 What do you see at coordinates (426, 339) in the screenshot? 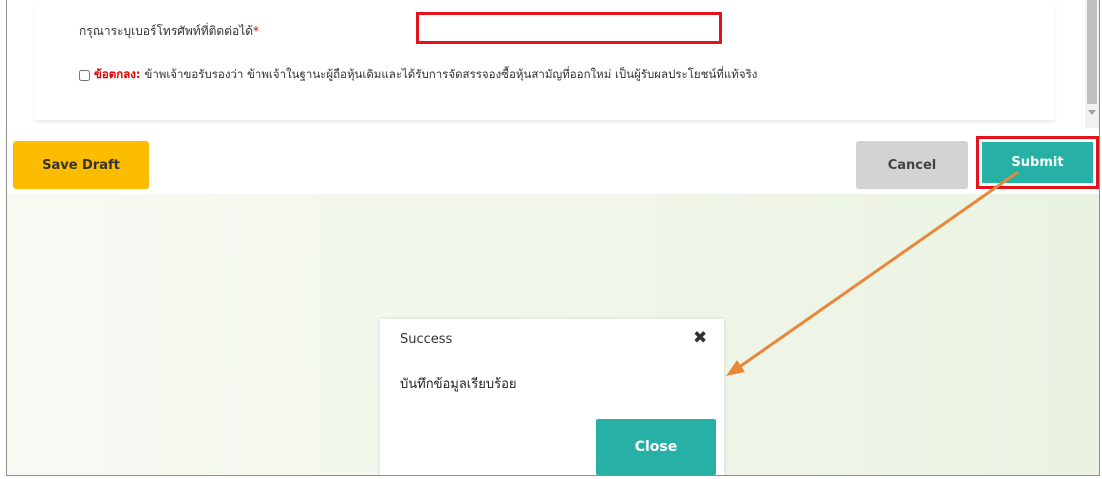
I see `modal-title: Success` at bounding box center [426, 339].